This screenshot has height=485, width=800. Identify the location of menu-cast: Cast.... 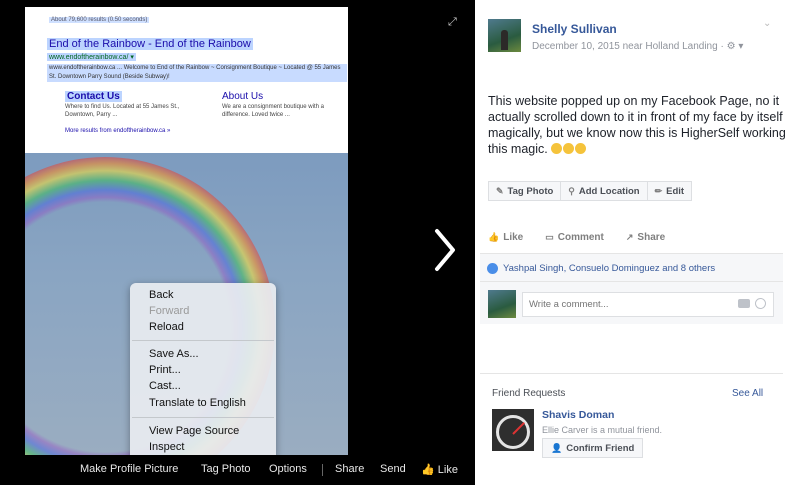
(165, 386).